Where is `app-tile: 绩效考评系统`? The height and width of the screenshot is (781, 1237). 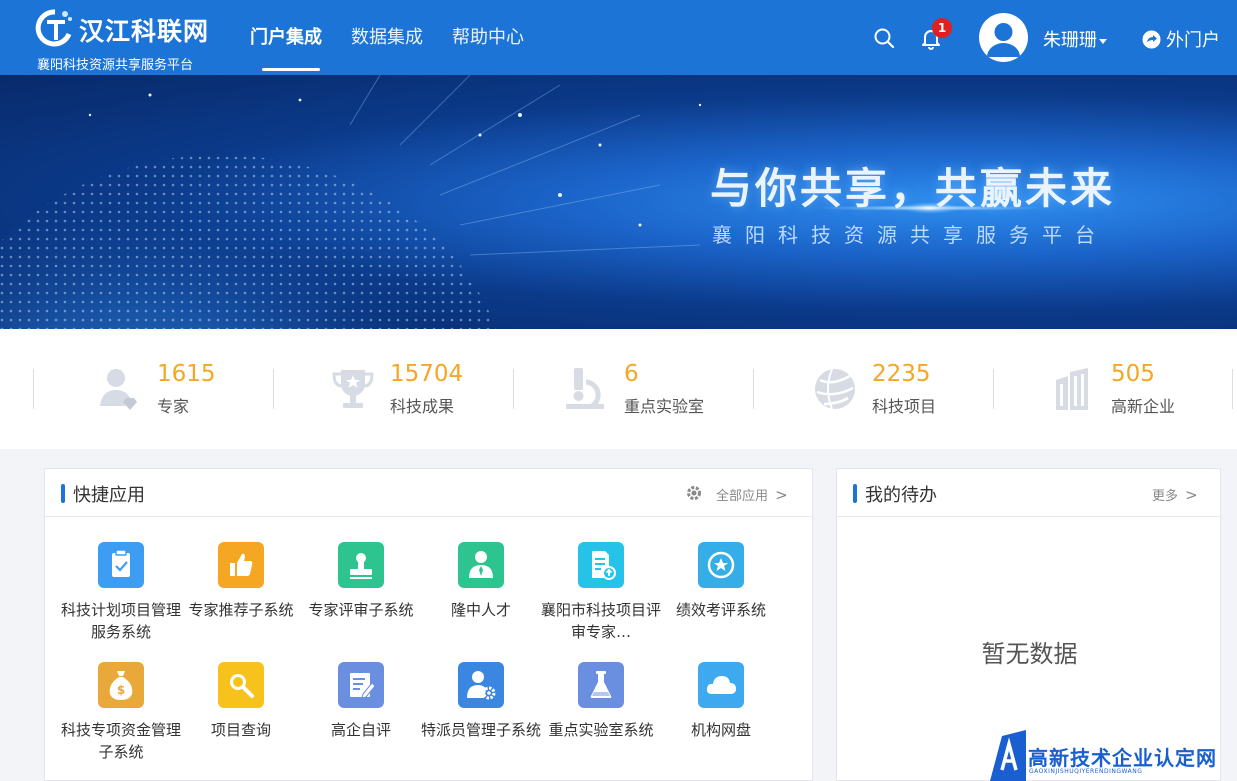 app-tile: 绩效考评系统 is located at coordinates (721, 592).